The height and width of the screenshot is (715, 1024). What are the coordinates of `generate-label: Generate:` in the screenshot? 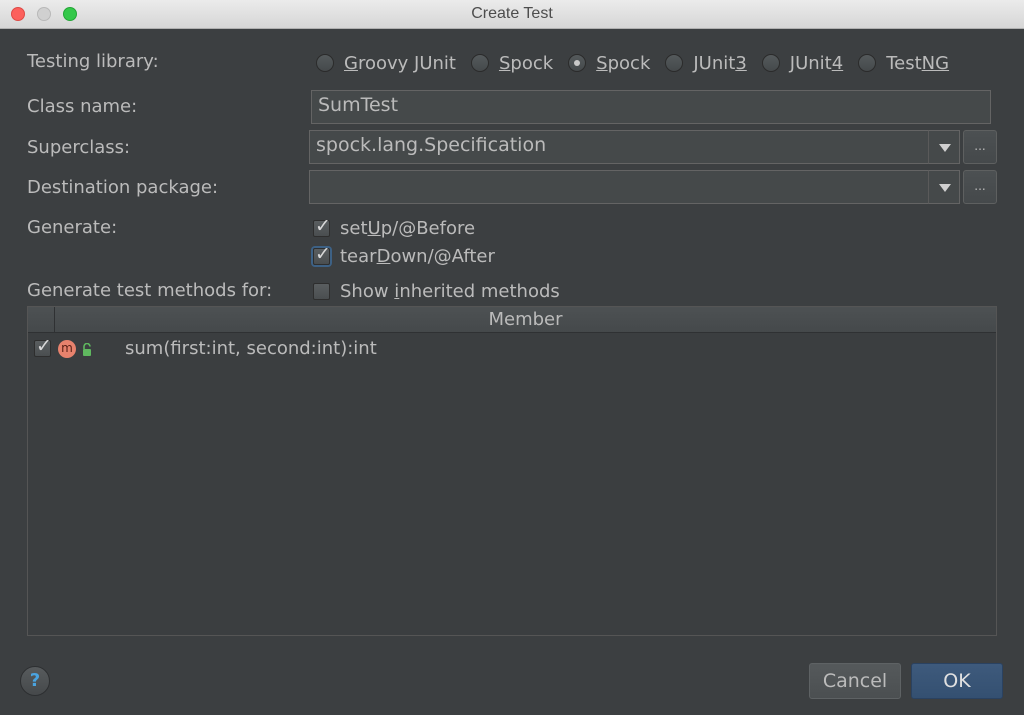 It's located at (72, 227).